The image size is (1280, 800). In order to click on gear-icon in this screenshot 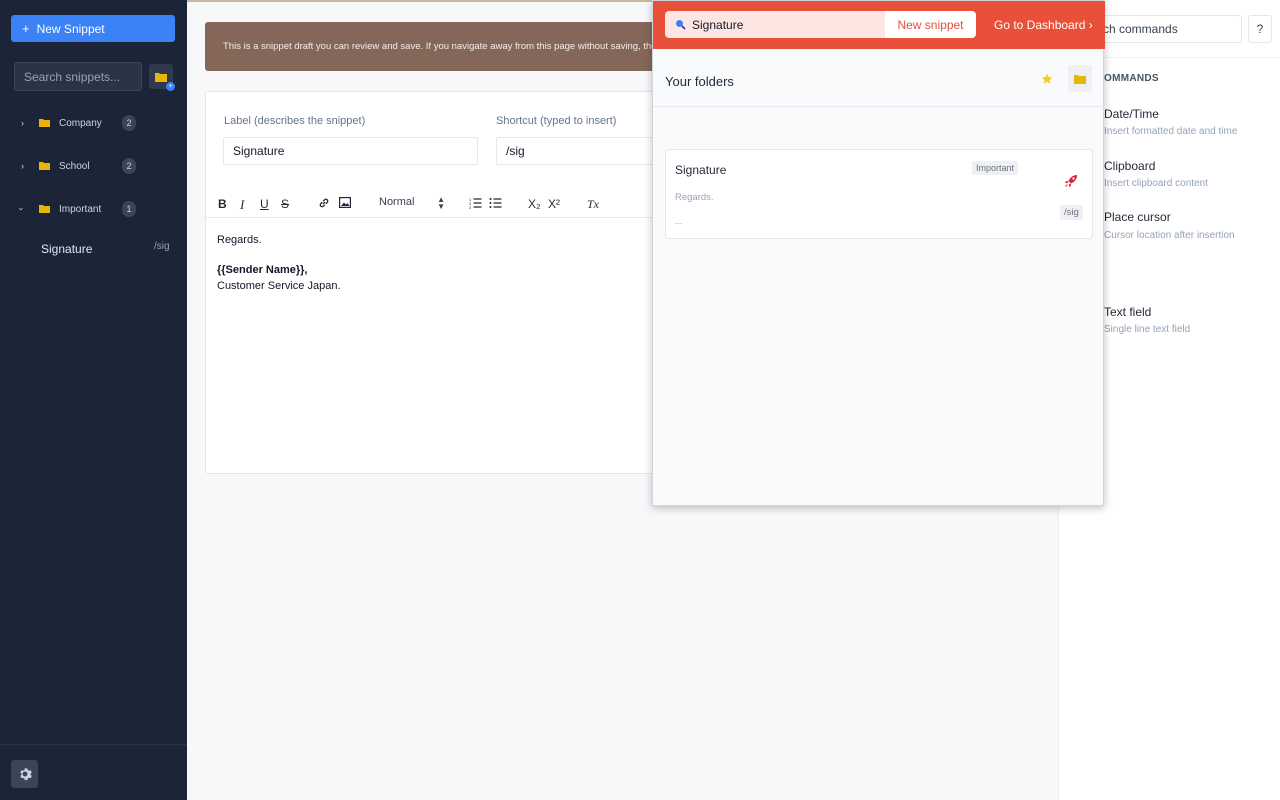, I will do `click(25, 774)`.